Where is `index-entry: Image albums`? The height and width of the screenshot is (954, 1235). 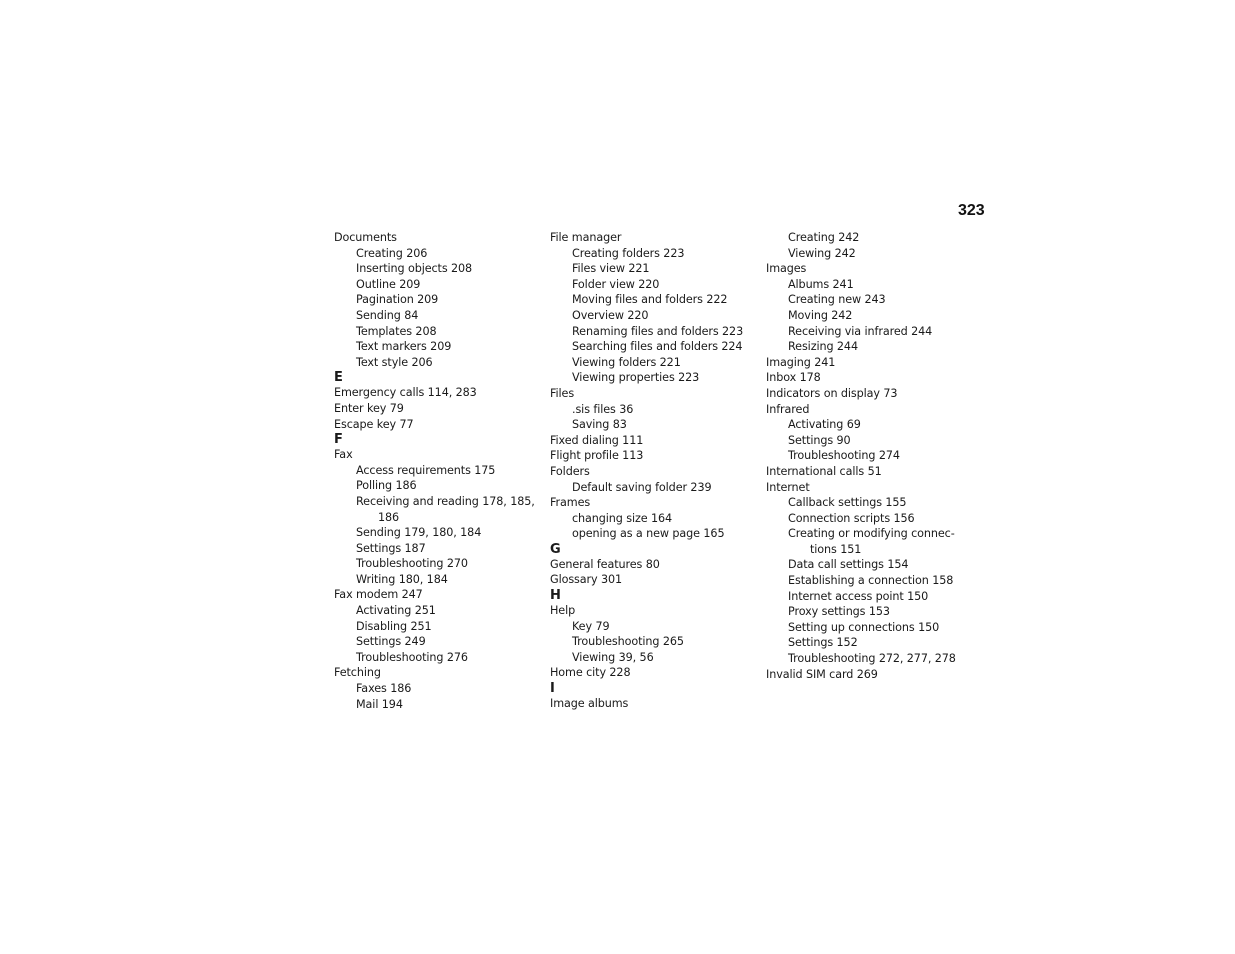 index-entry: Image albums is located at coordinates (589, 704).